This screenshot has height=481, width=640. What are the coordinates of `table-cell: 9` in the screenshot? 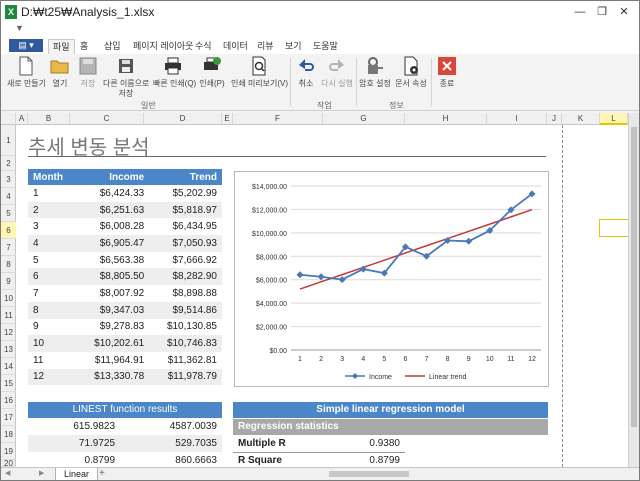 It's located at (52, 327).